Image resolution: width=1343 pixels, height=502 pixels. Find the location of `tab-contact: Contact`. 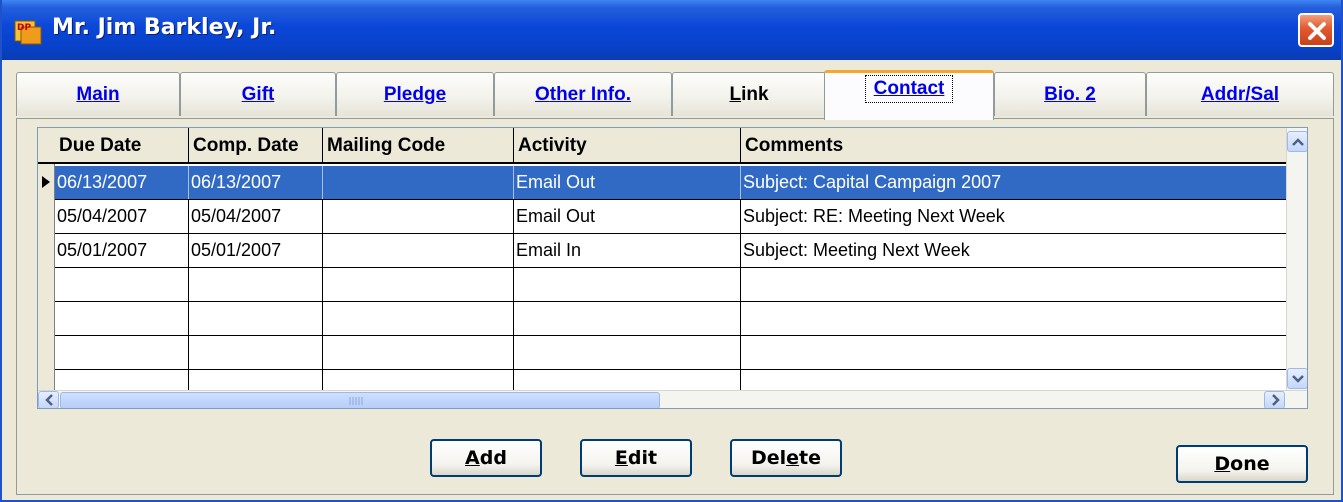

tab-contact: Contact is located at coordinates (909, 95).